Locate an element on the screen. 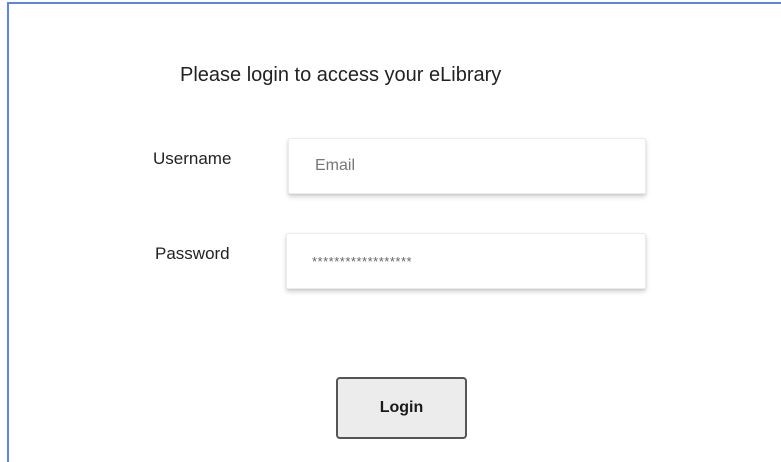 Image resolution: width=781 pixels, height=462 pixels. login-heading: Please login to access your eLibrary is located at coordinates (341, 75).